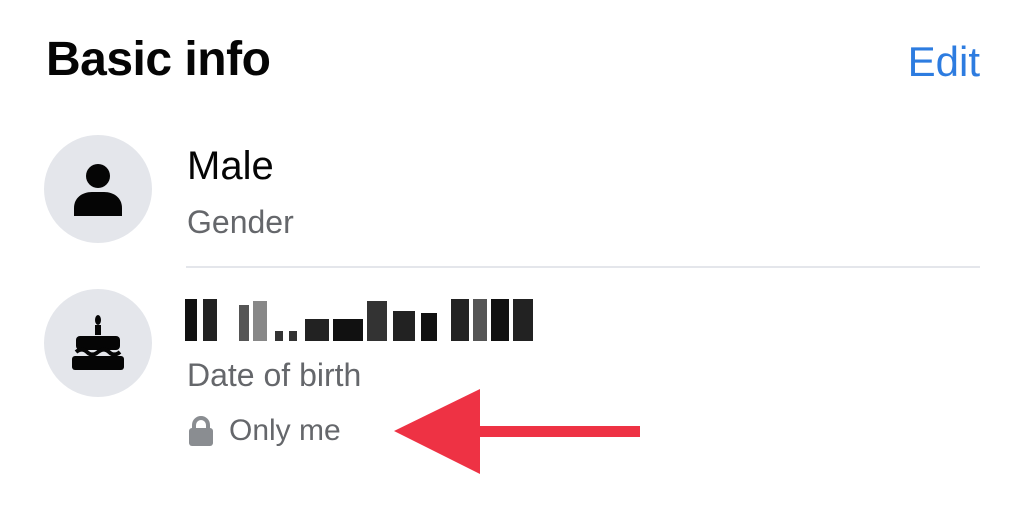 This screenshot has width=1024, height=513. What do you see at coordinates (240, 222) in the screenshot?
I see `gender-label: Gender` at bounding box center [240, 222].